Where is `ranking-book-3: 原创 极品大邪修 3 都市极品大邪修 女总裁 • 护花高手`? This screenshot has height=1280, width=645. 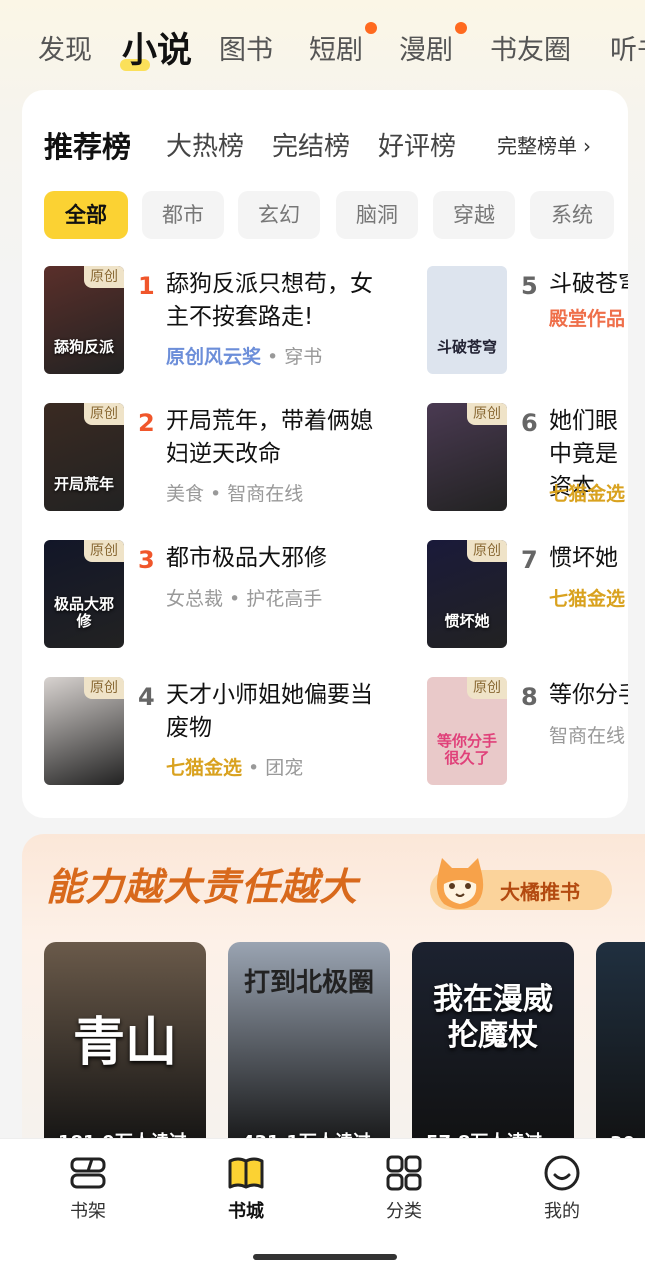
ranking-book-3: 原创 极品大邪修 3 都市极品大邪修 女总裁 • 护花高手 is located at coordinates (224, 596).